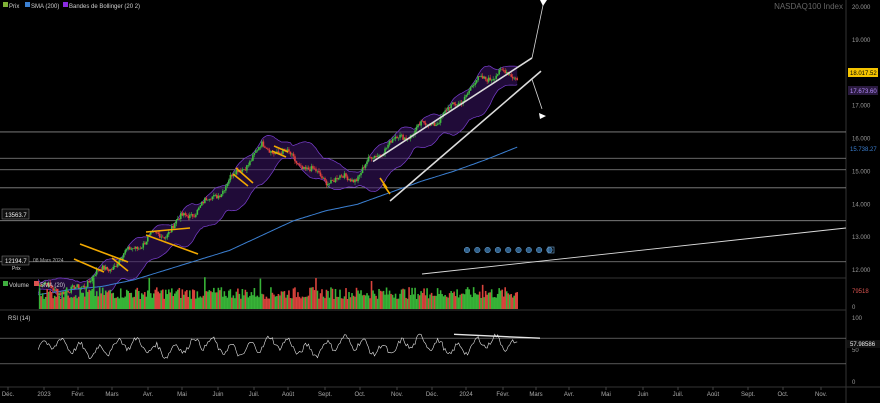 This screenshot has height=403, width=880. I want to click on price-tick-label: 16.000, so click(861, 140).